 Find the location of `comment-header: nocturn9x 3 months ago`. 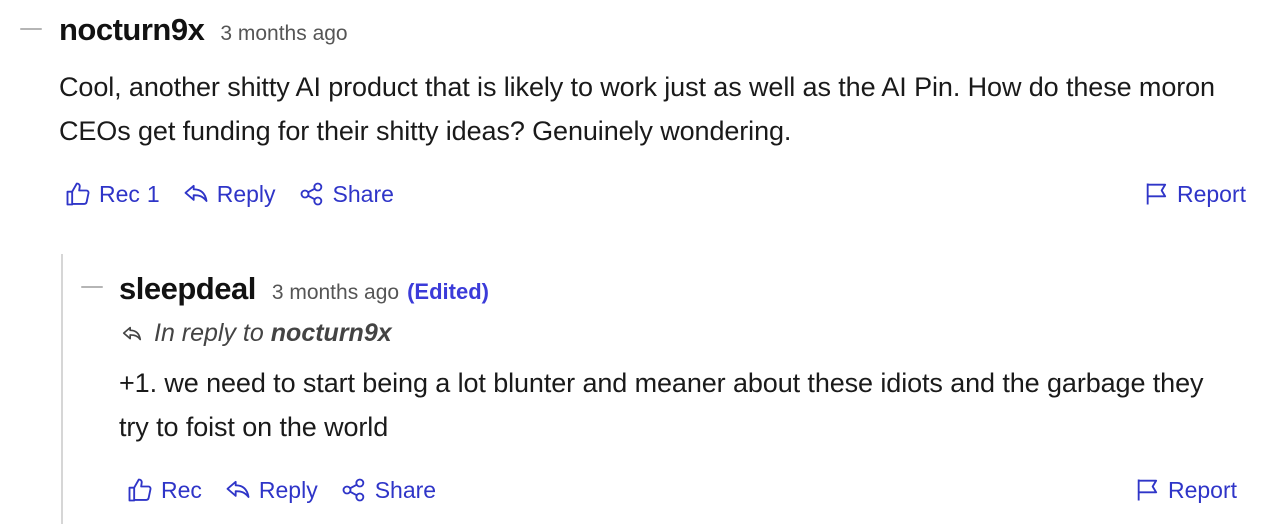

comment-header: nocturn9x 3 months ago is located at coordinates (203, 30).